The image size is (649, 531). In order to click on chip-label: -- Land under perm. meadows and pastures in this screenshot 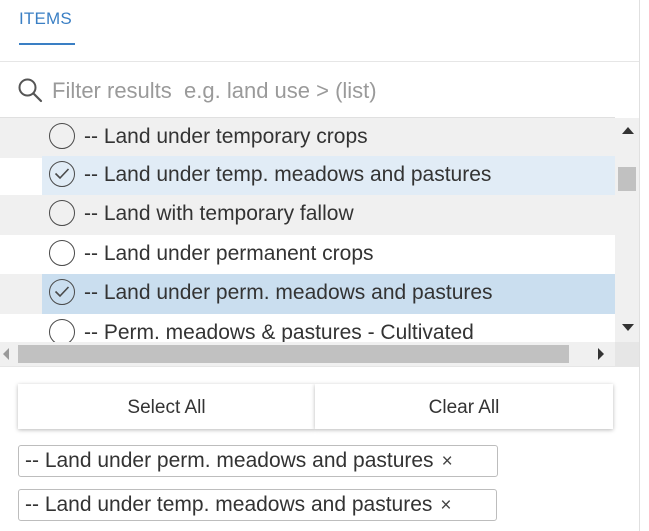, I will do `click(229, 460)`.